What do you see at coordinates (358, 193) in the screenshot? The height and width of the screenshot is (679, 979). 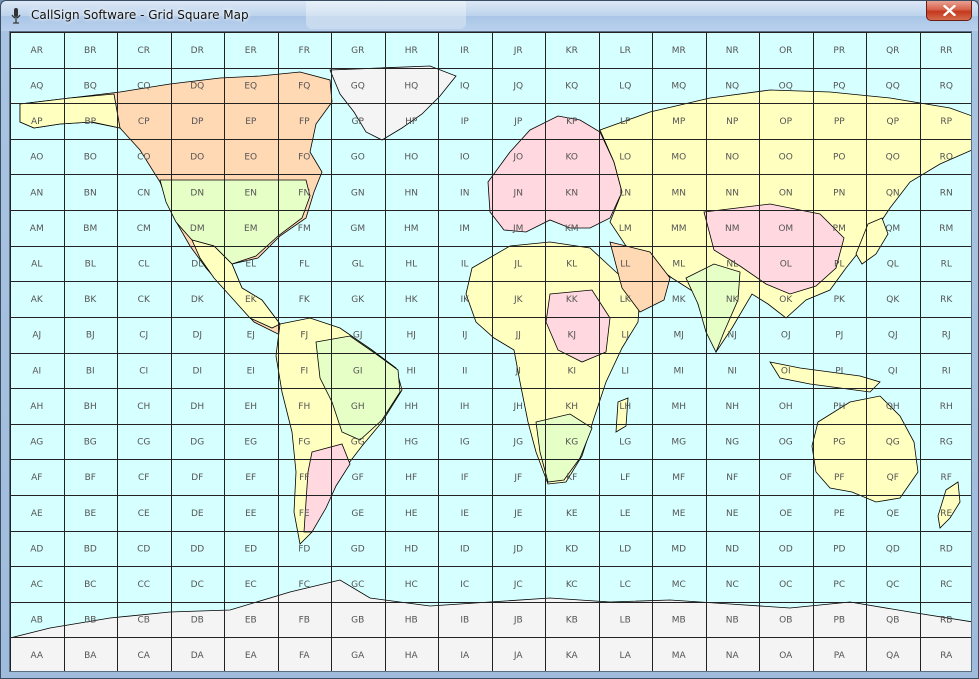 I see `grid-square-label-GN: GN` at bounding box center [358, 193].